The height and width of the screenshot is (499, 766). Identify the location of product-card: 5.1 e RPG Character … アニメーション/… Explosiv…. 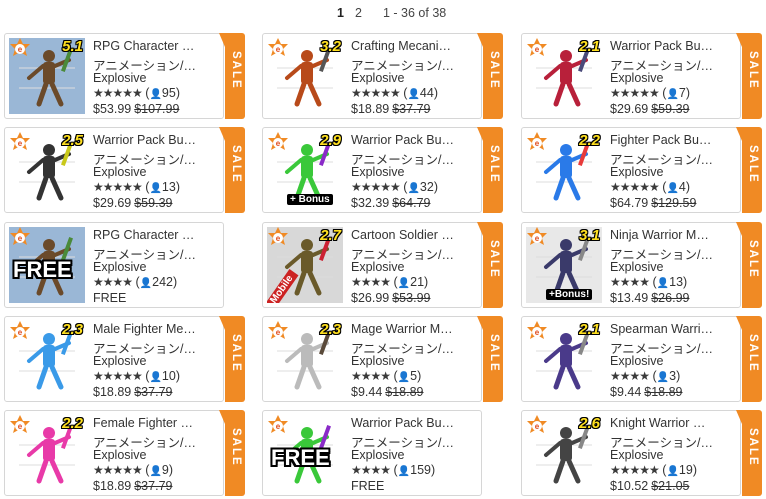
(124, 76).